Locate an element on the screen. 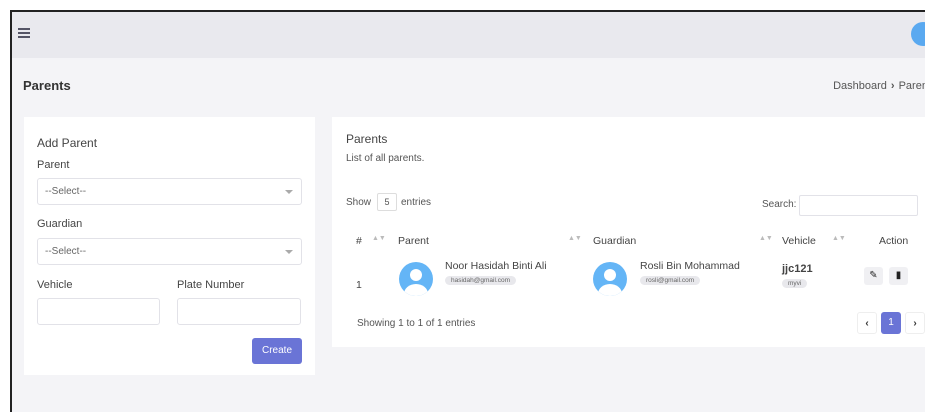  breadcrumb-parent: Parent is located at coordinates (911, 86).